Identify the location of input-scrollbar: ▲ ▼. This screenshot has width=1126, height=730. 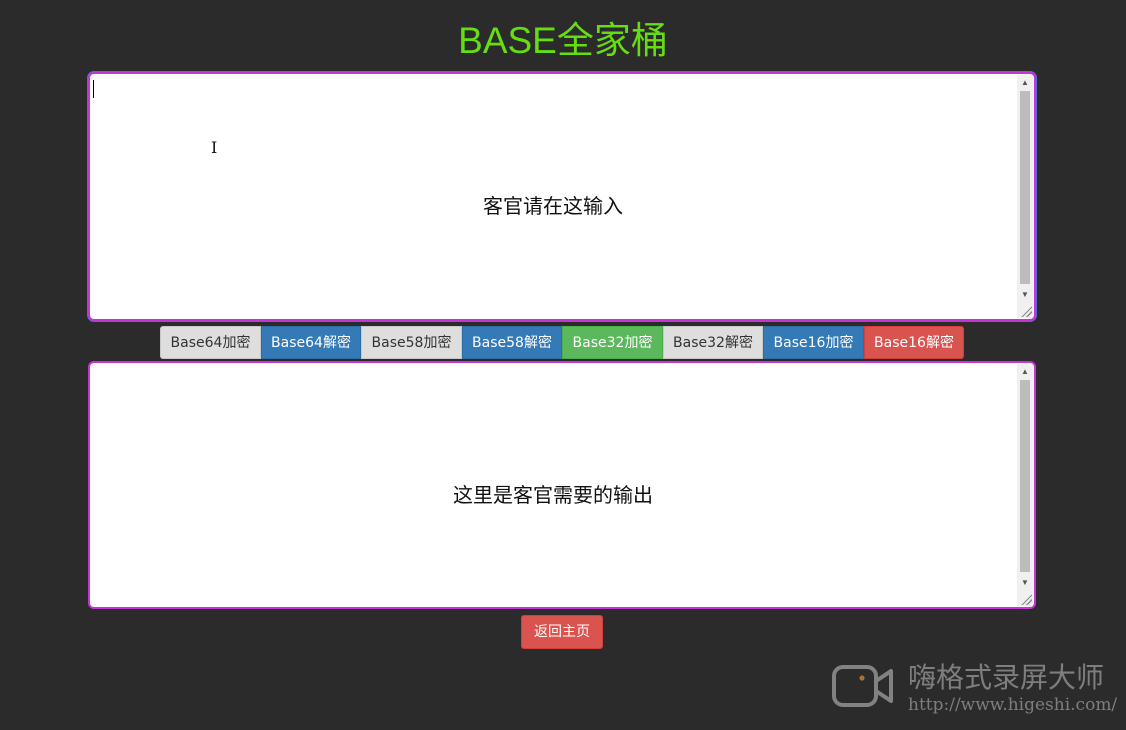
(1025, 196).